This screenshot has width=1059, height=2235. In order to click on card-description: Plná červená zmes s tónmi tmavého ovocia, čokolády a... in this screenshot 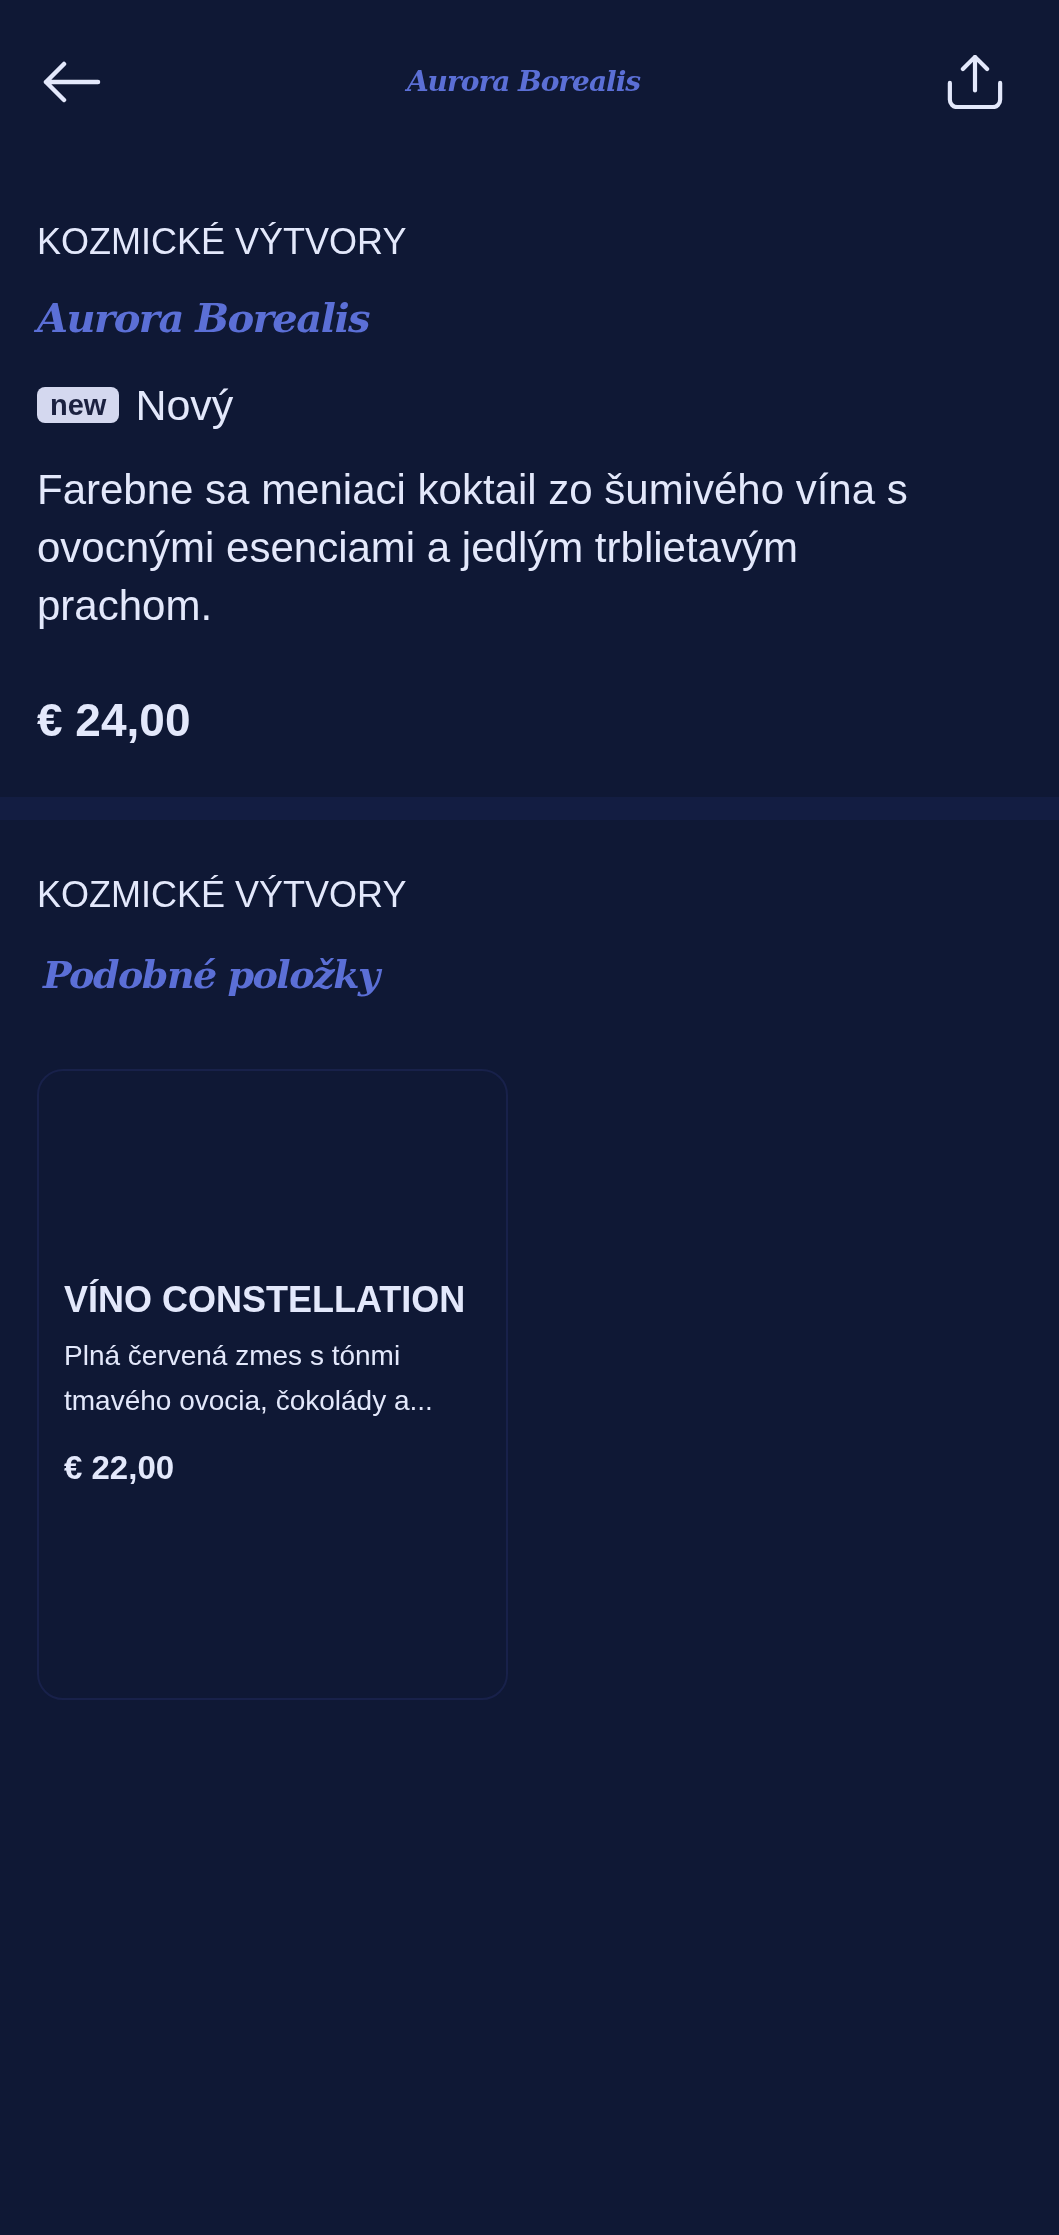, I will do `click(249, 1378)`.